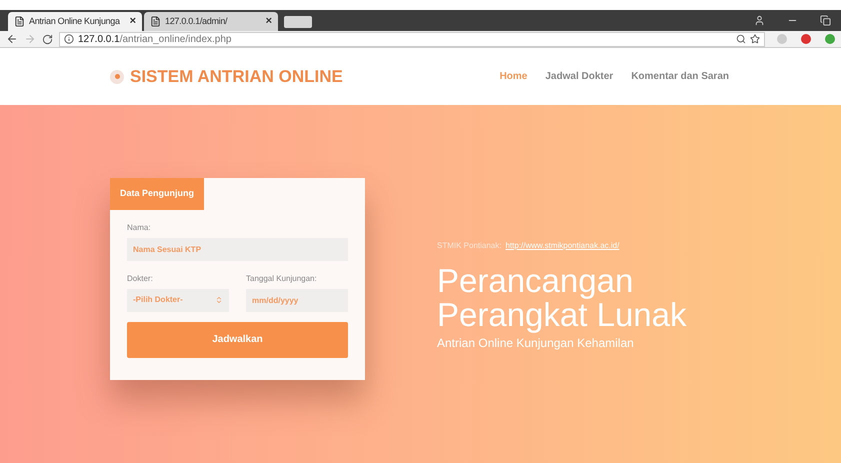 Image resolution: width=841 pixels, height=463 pixels. What do you see at coordinates (178, 300) in the screenshot?
I see `doctor-select: -Pilih Dokter-` at bounding box center [178, 300].